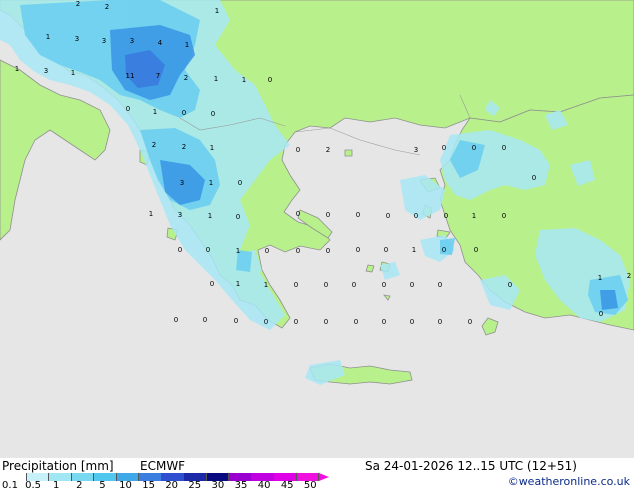 This screenshot has width=634, height=491. What do you see at coordinates (163, 466) in the screenshot?
I see `model-name: ECMWF` at bounding box center [163, 466].